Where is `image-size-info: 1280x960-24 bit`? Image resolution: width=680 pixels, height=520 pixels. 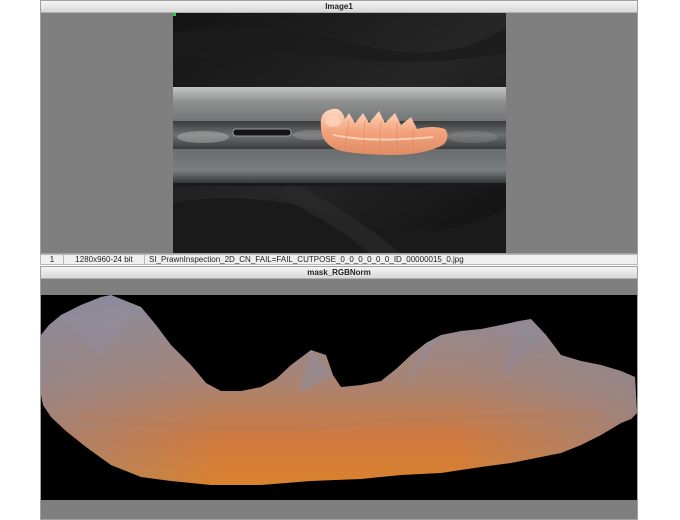
image-size-info: 1280x960-24 bit is located at coordinates (104, 259).